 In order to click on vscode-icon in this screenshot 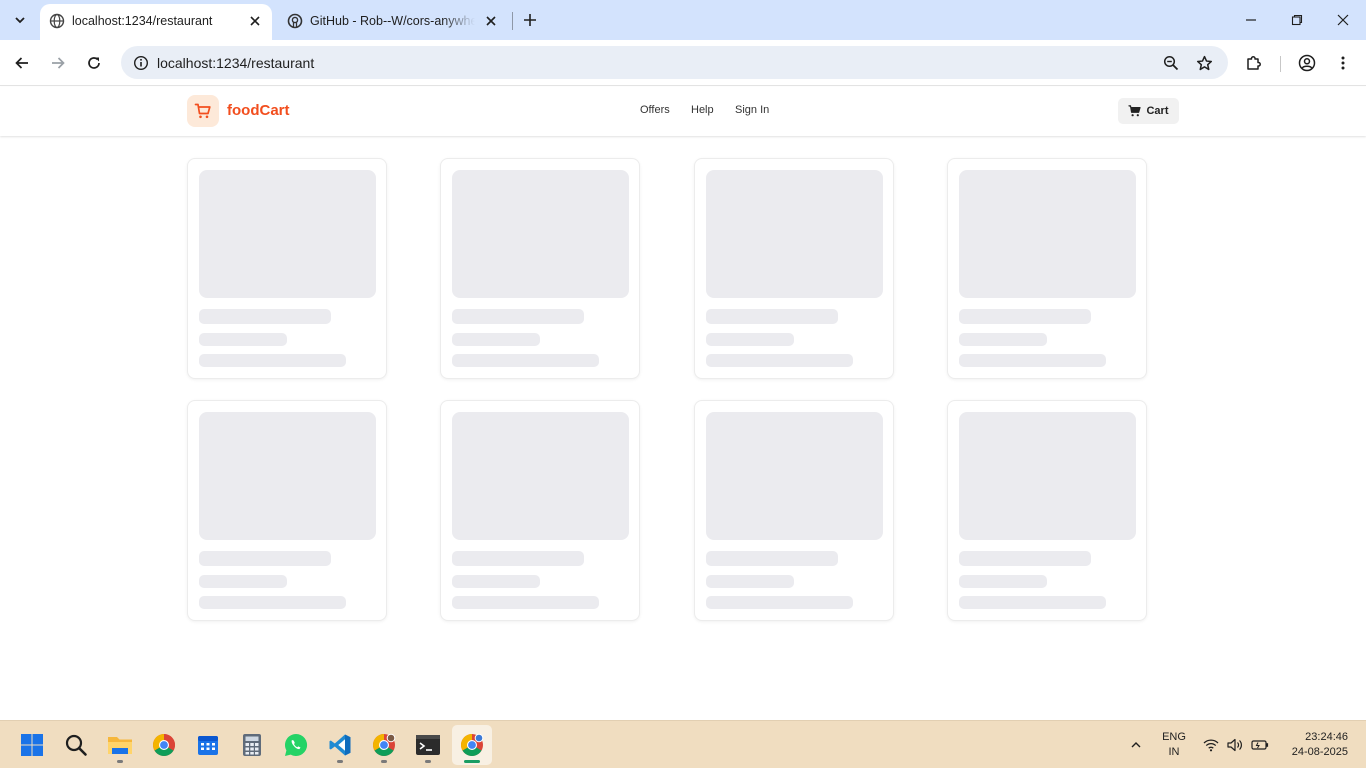, I will do `click(340, 745)`.